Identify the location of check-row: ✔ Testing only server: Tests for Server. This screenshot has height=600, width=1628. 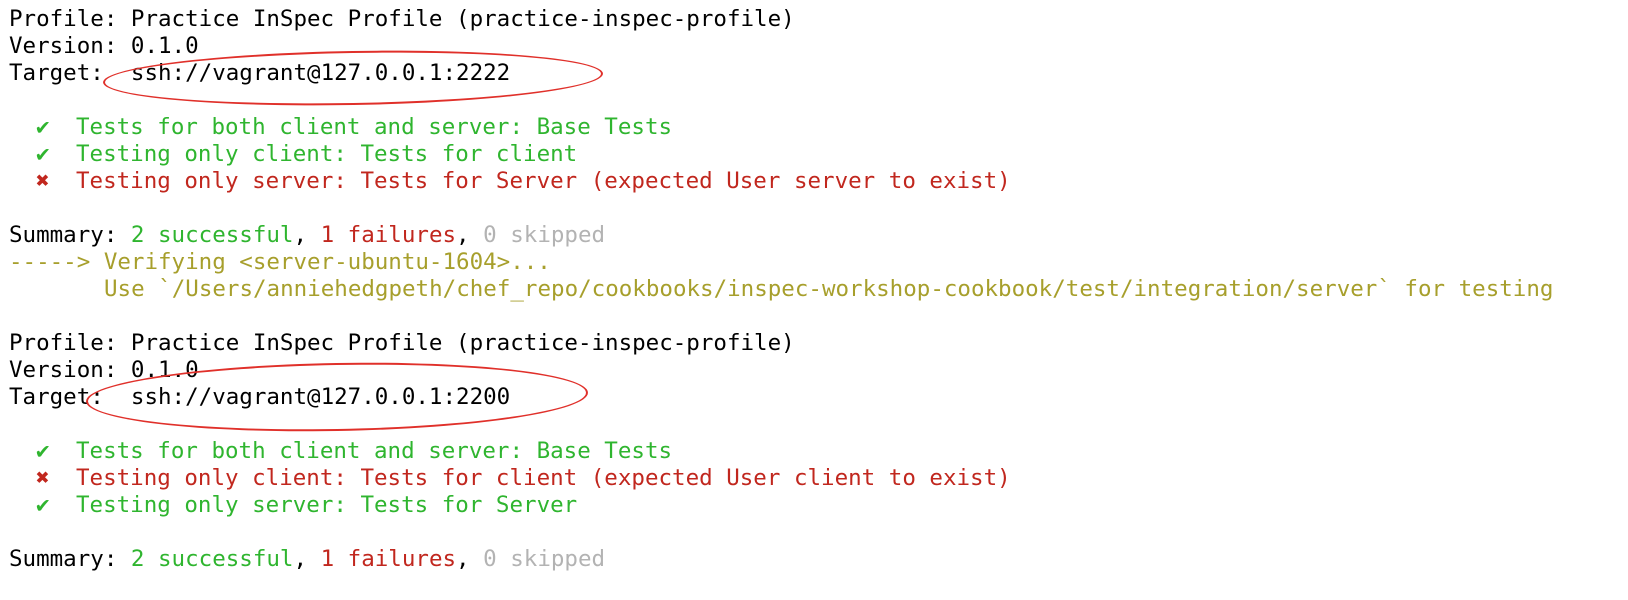
(781, 505).